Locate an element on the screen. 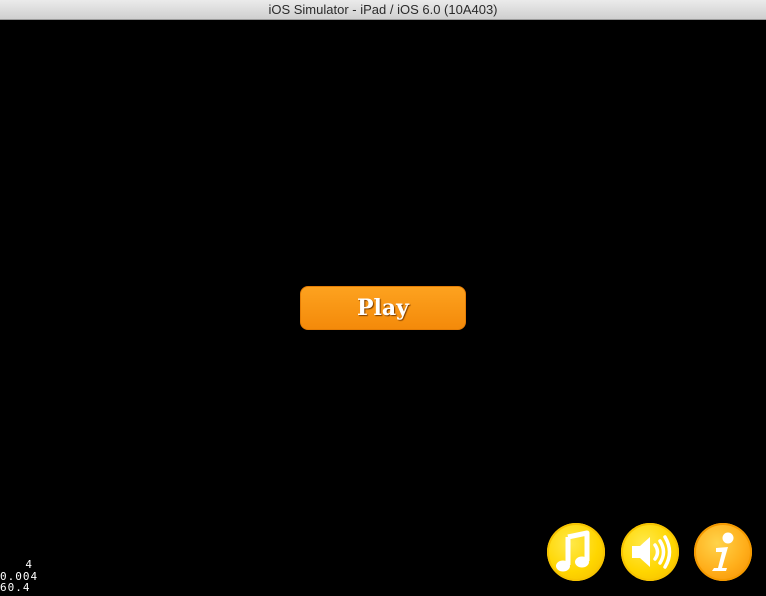 This screenshot has width=766, height=596. fps-stat: 60.4 is located at coordinates (15, 587).